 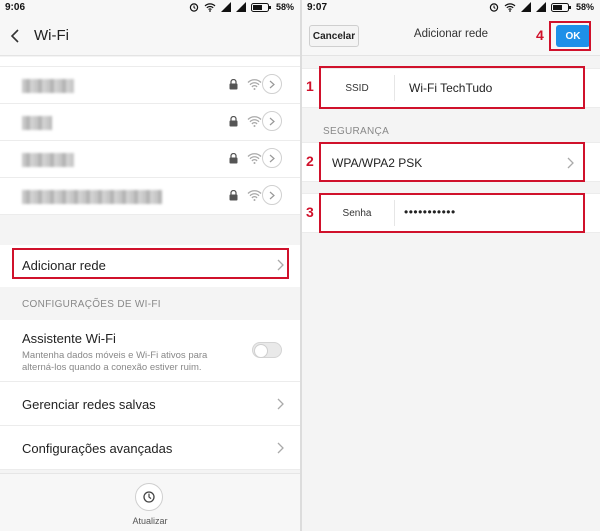 What do you see at coordinates (451, 8) in the screenshot?
I see `status-bar: 9:07 58%` at bounding box center [451, 8].